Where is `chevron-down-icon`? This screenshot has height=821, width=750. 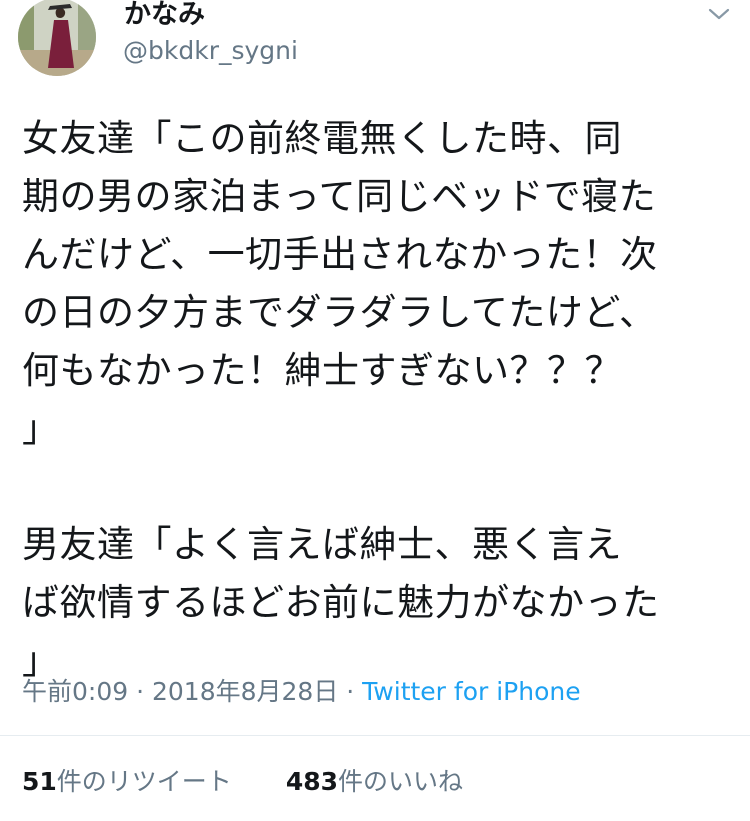
chevron-down-icon is located at coordinates (719, 14).